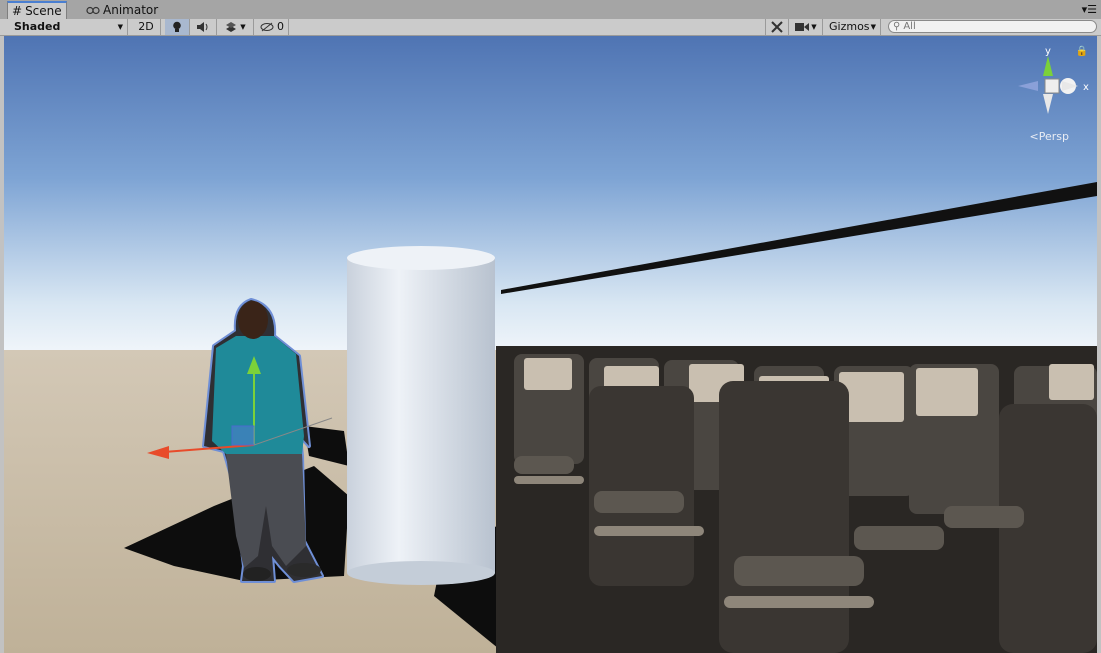  What do you see at coordinates (421, 415) in the screenshot?
I see `cylinder-object` at bounding box center [421, 415].